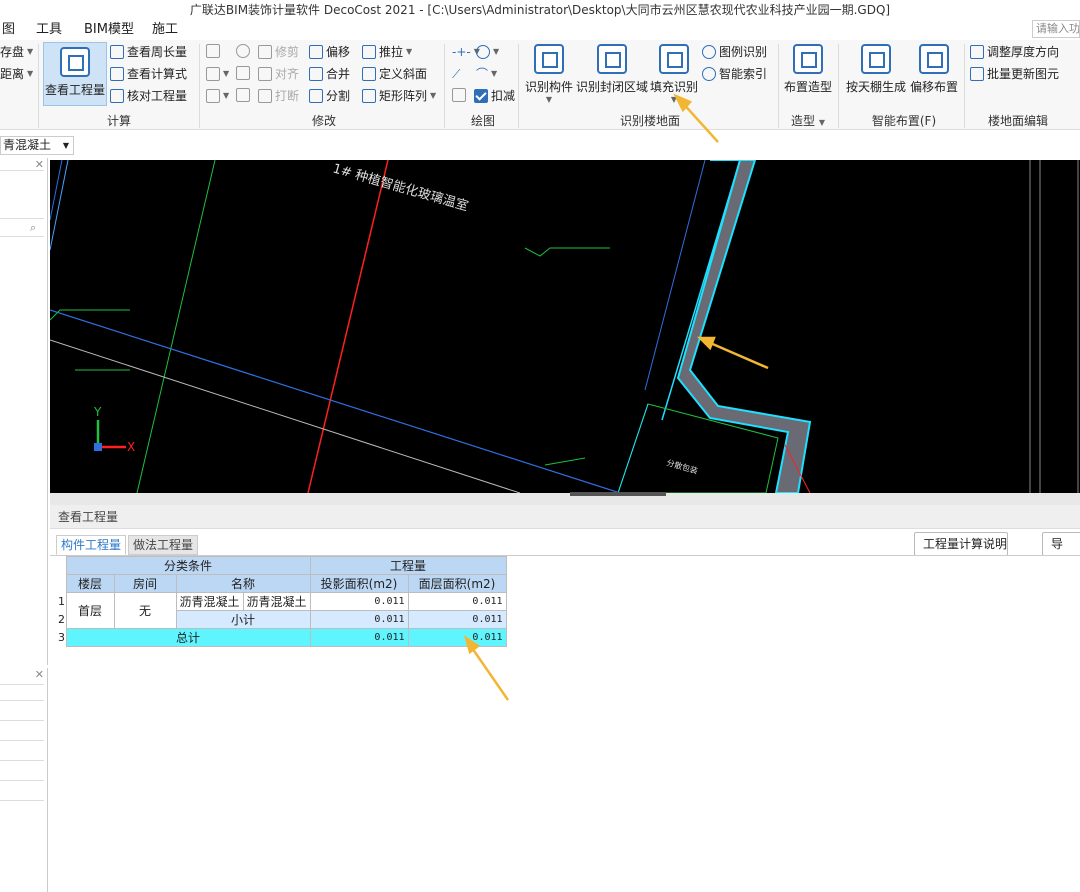 The image size is (1080, 892). What do you see at coordinates (961, 544) in the screenshot?
I see `calc-explain-button: 工程量计算说明` at bounding box center [961, 544].